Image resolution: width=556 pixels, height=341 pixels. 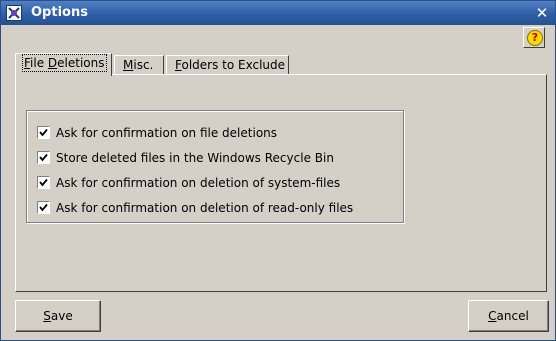 What do you see at coordinates (58, 316) in the screenshot?
I see `save-button: Save` at bounding box center [58, 316].